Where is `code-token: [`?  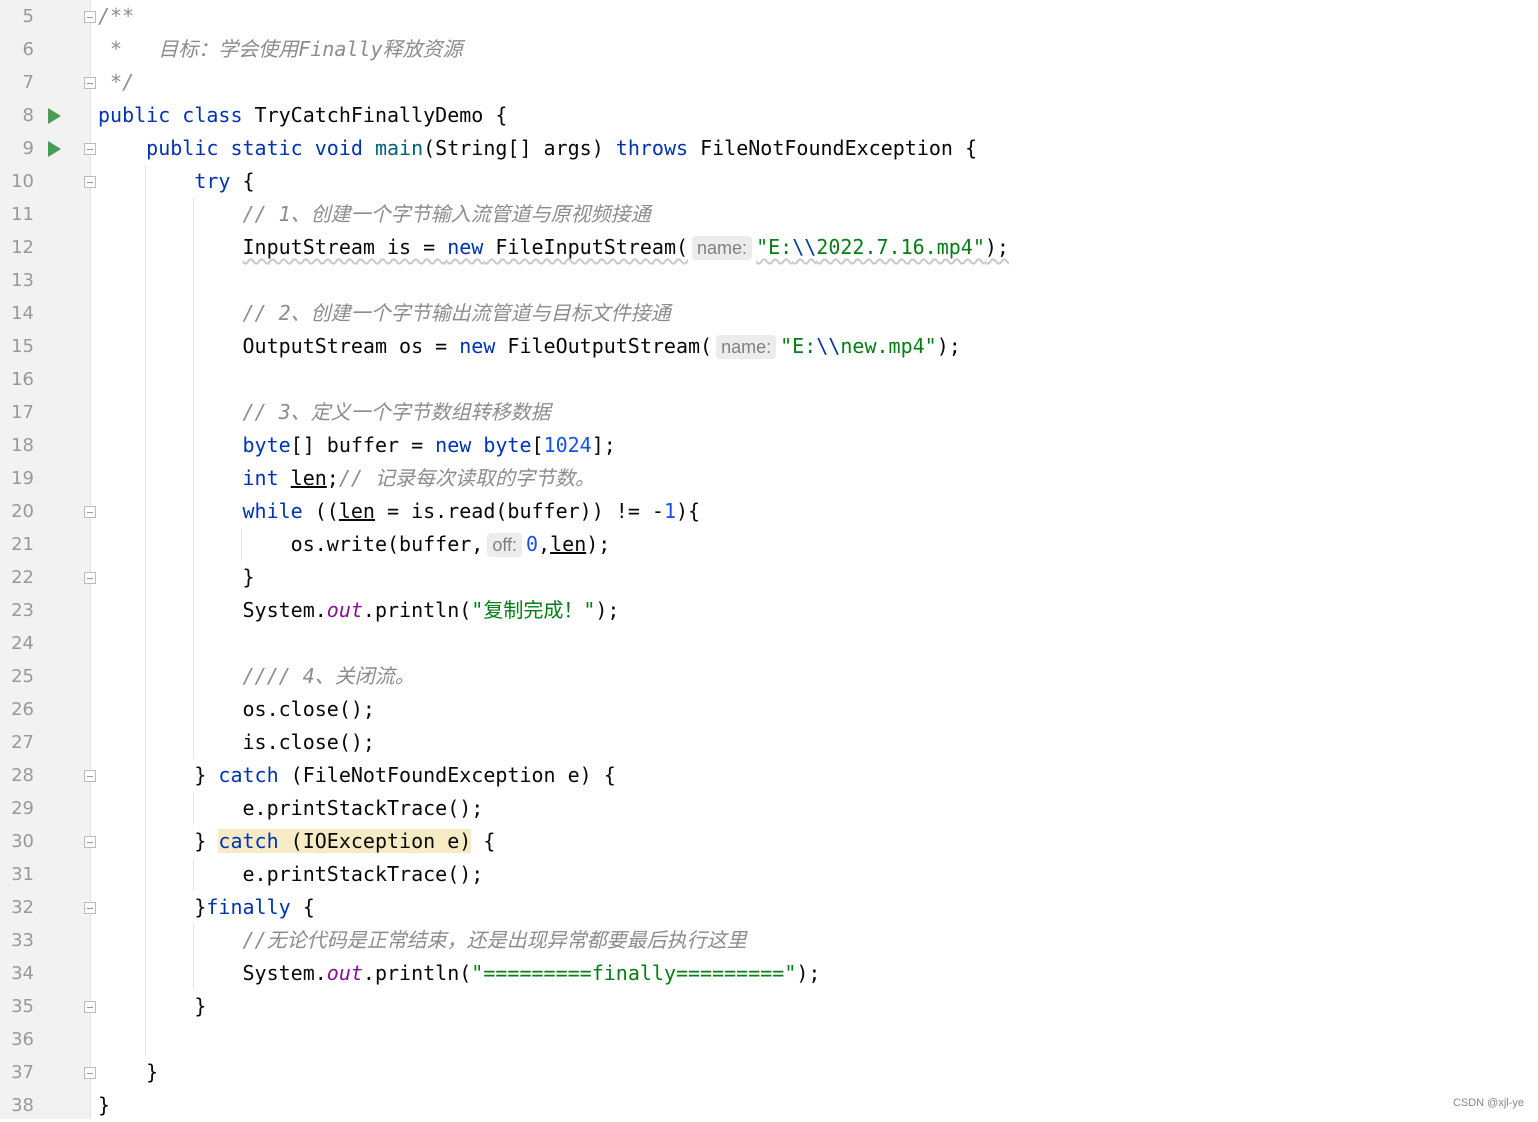 code-token: [ is located at coordinates (537, 445).